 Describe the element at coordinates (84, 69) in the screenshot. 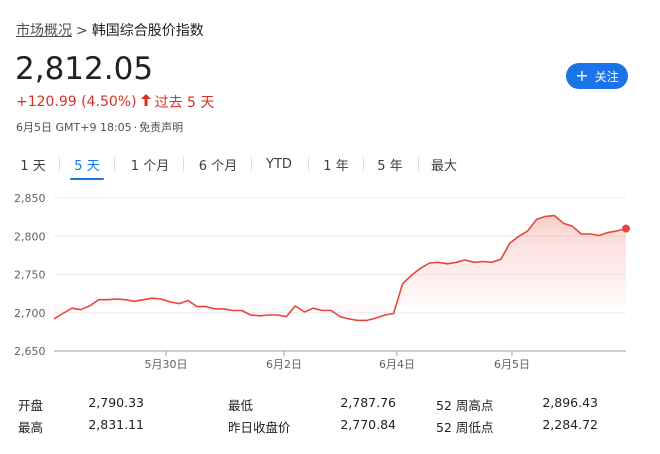

I see `current-price: 2,812.05` at that location.